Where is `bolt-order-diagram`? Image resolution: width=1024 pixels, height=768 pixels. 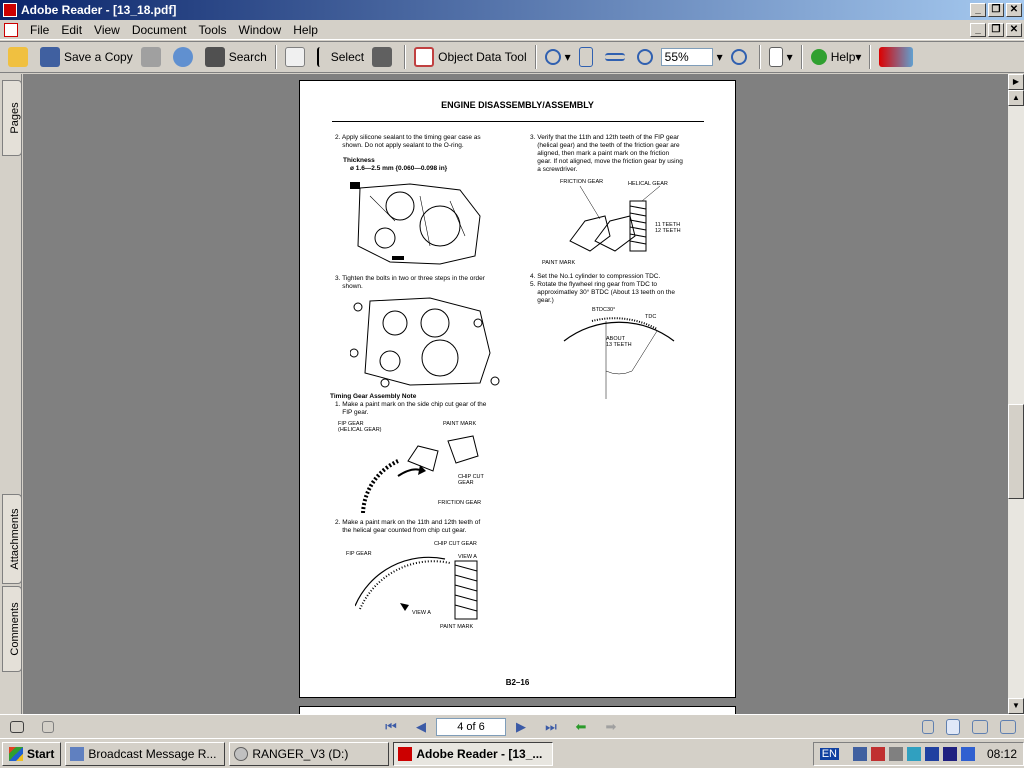
bolt-order-diagram is located at coordinates (425, 342).